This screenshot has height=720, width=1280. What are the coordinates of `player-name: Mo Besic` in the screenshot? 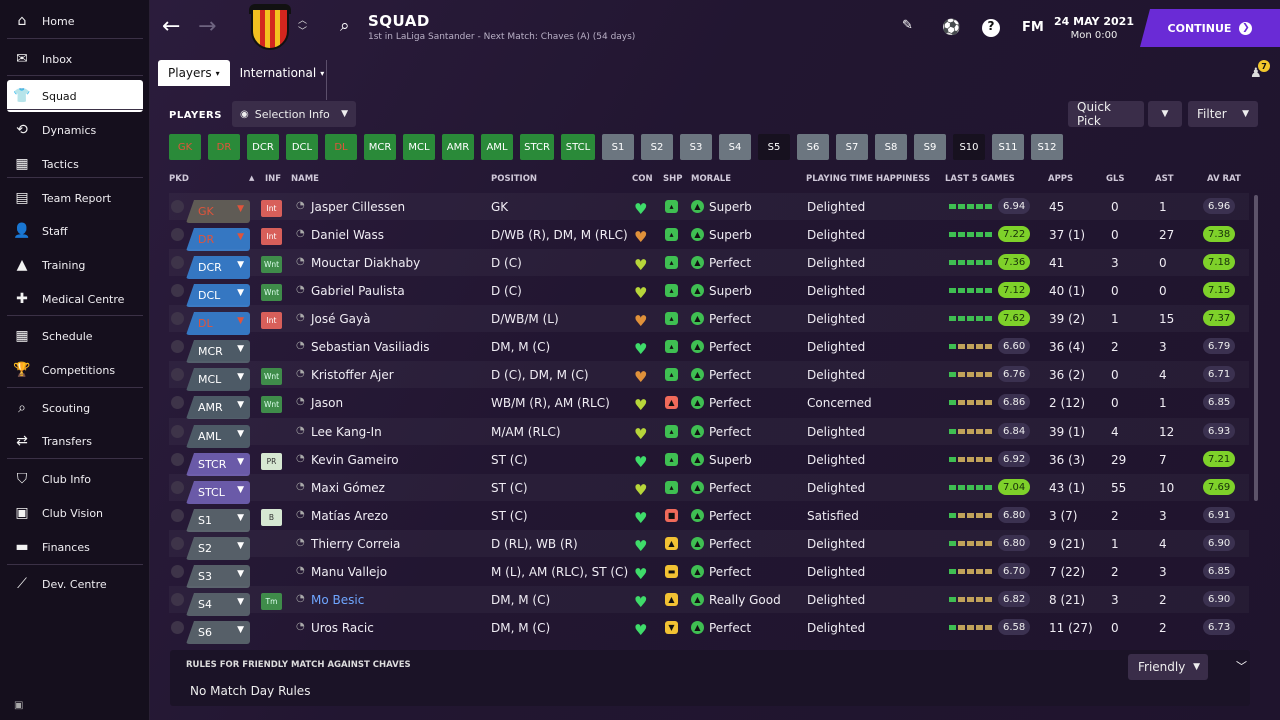 It's located at (337, 600).